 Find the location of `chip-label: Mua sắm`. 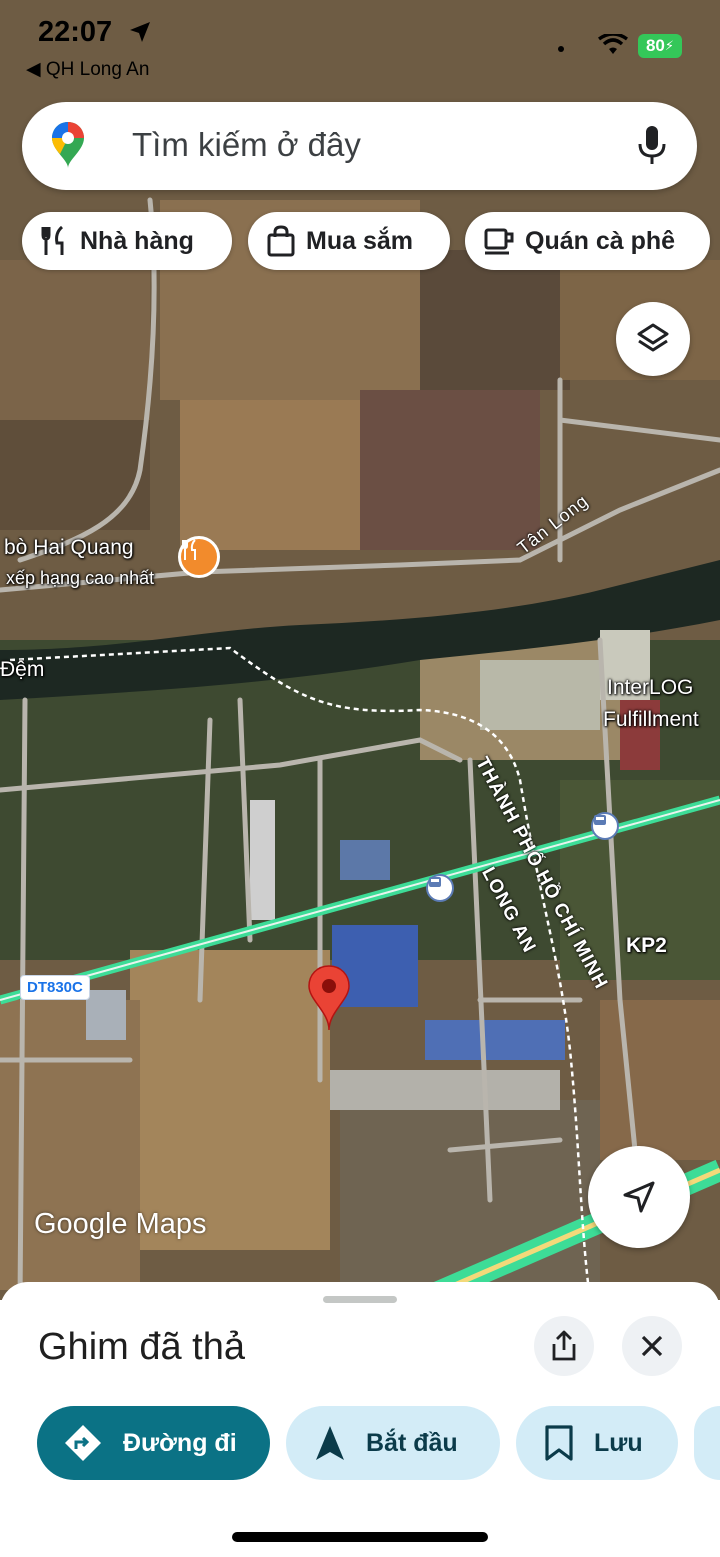

chip-label: Mua sắm is located at coordinates (359, 240).